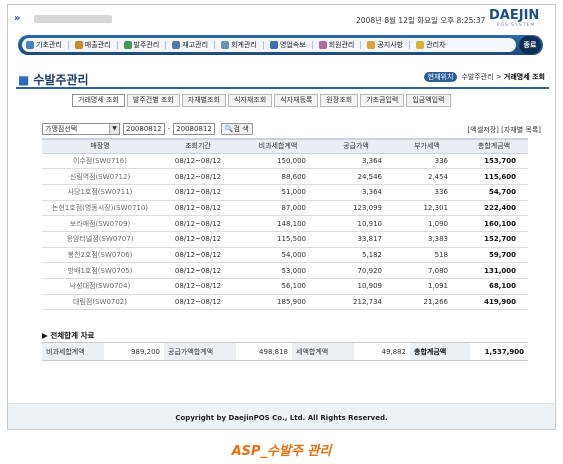 This screenshot has width=563, height=464. What do you see at coordinates (100, 176) in the screenshot?
I see `store-name-cell: 신림역점(SW0712)` at bounding box center [100, 176].